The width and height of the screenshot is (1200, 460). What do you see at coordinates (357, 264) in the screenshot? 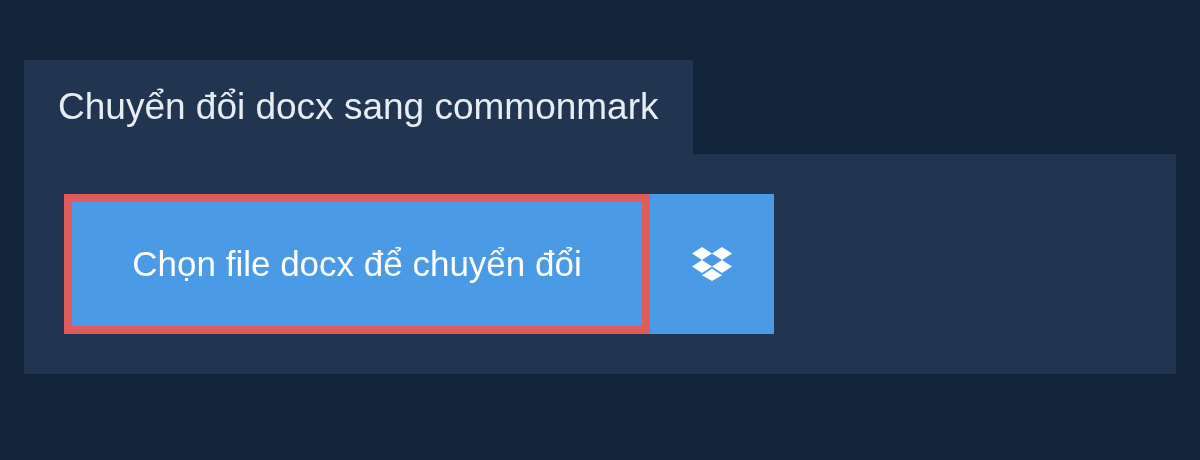
I see `choose-file-button: Chọn file docx để chuyển đổi` at bounding box center [357, 264].